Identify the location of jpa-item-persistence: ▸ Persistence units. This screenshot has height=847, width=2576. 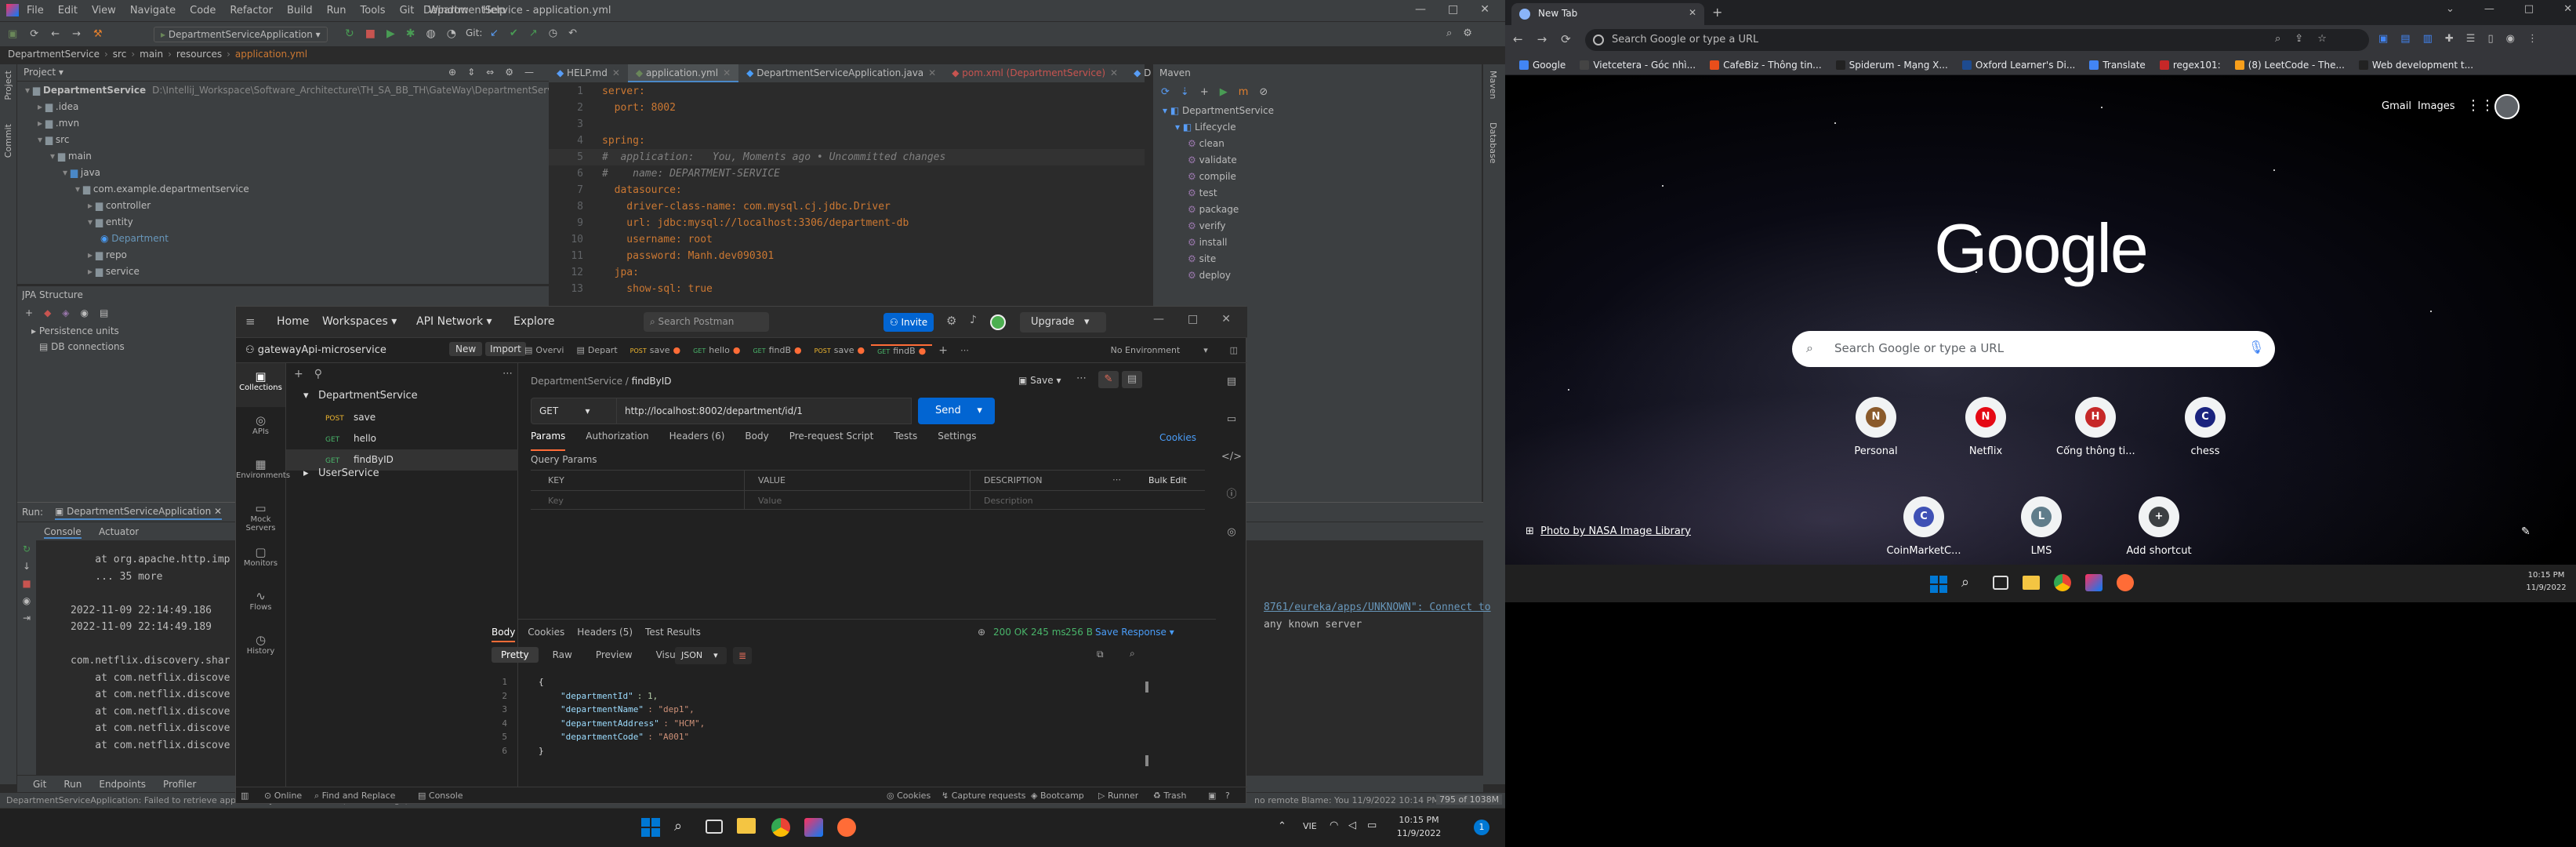
(75, 330).